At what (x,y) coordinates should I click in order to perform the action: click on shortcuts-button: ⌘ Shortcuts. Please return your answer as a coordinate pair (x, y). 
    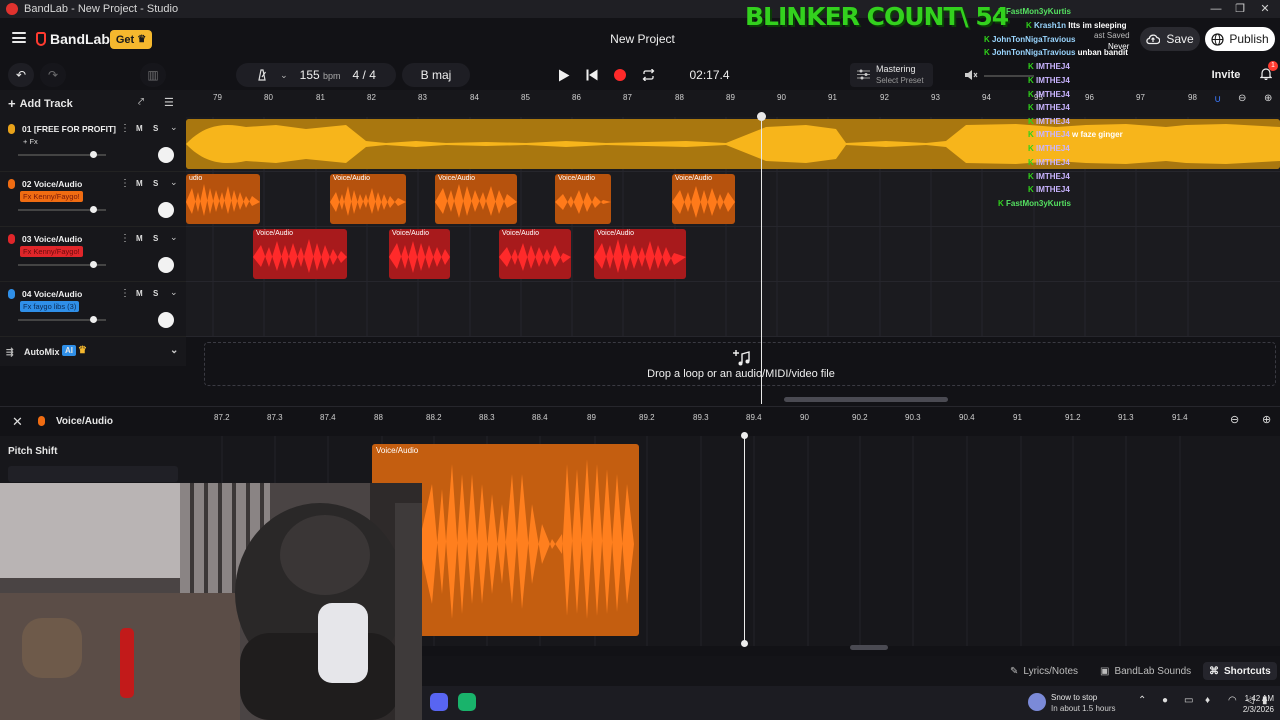
    Looking at the image, I should click on (1240, 671).